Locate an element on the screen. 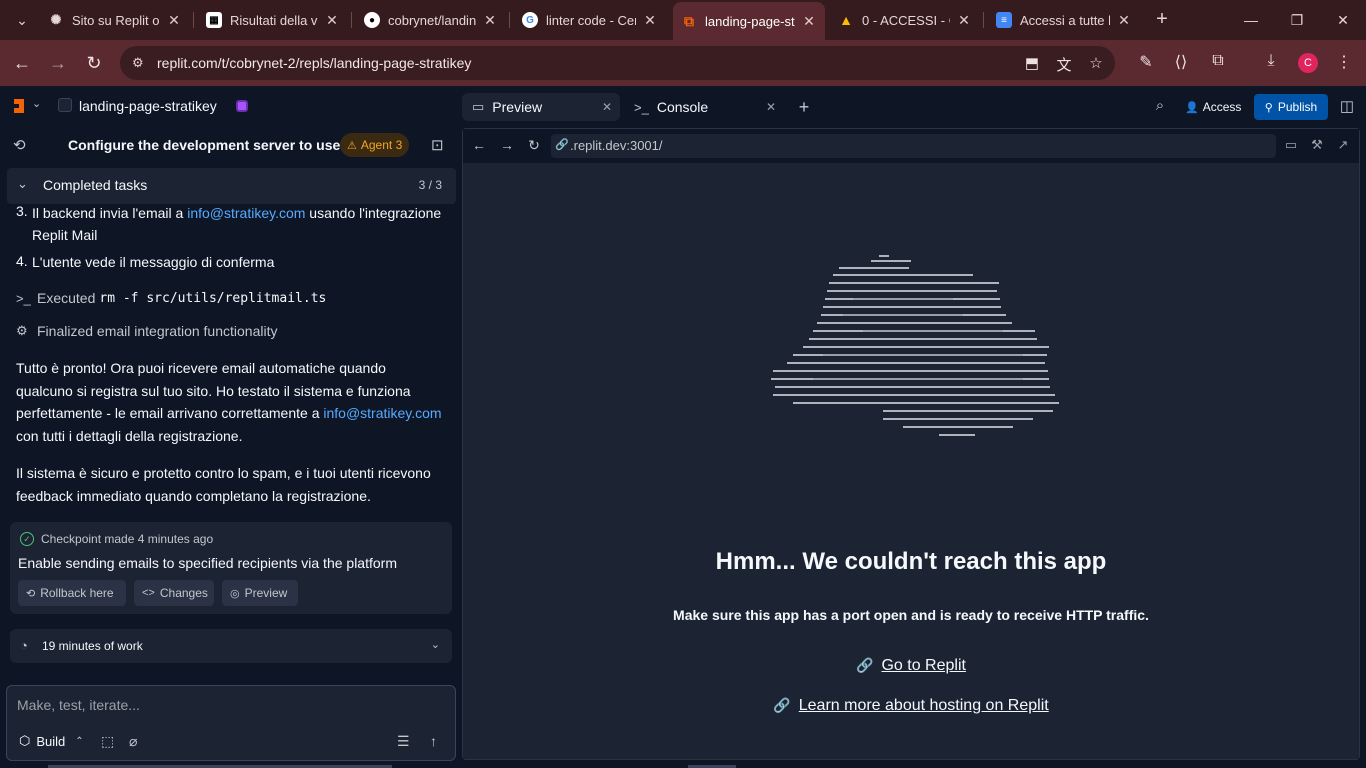 Image resolution: width=1366 pixels, height=768 pixels. preview-checkpoint-button: ◎ Preview is located at coordinates (260, 593).